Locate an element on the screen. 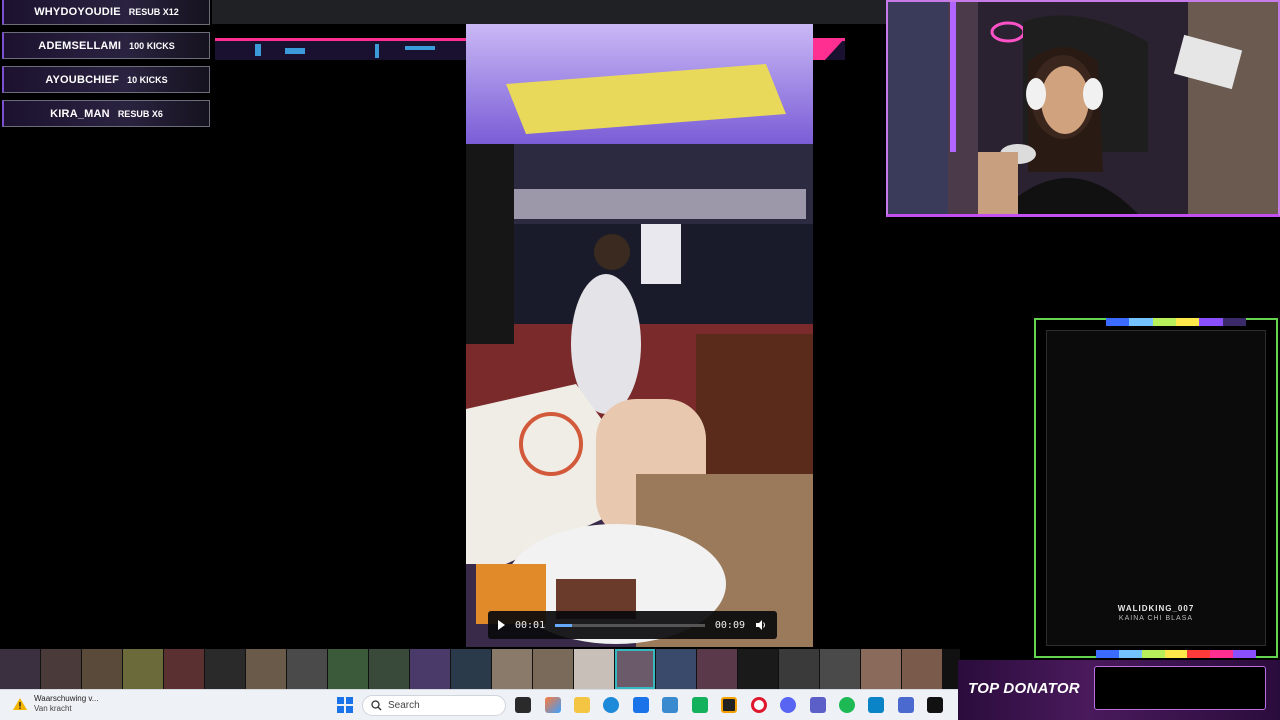 This screenshot has height=720, width=1280. alert-action: RESUB X12 is located at coordinates (153, 11).